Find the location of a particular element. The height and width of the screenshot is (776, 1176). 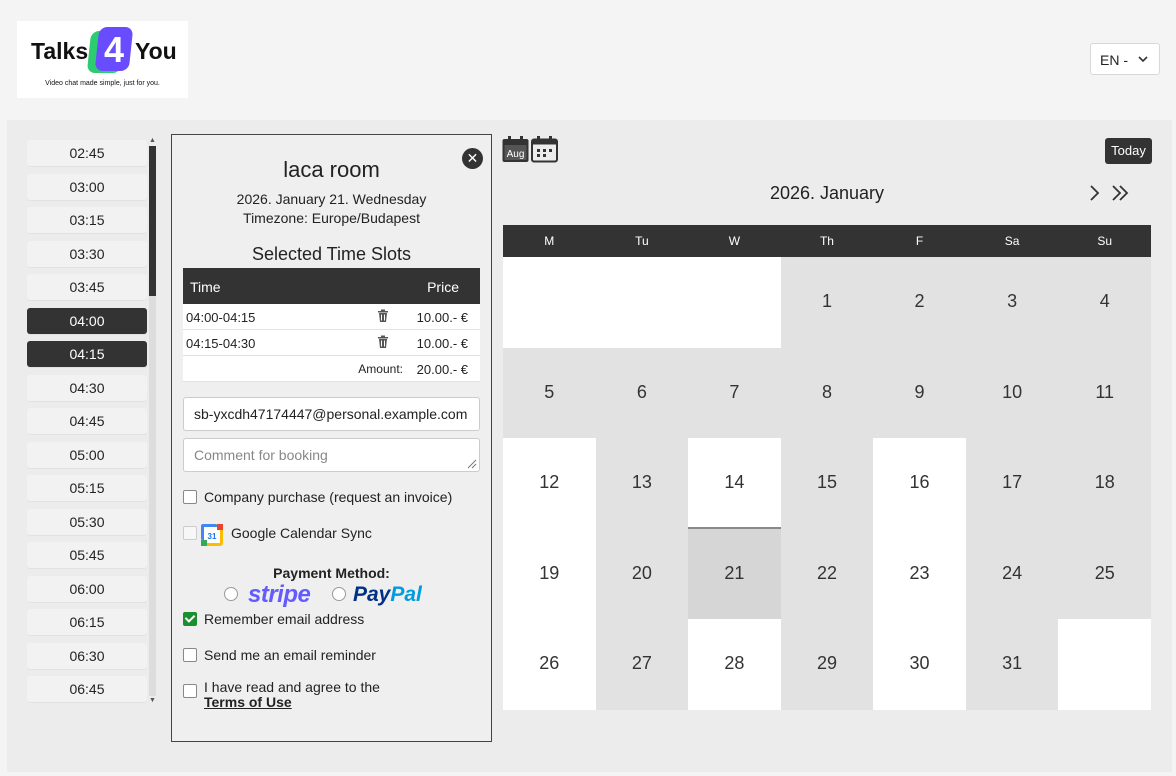

weekday-header: M Tu W Th F Sa Su is located at coordinates (827, 241).